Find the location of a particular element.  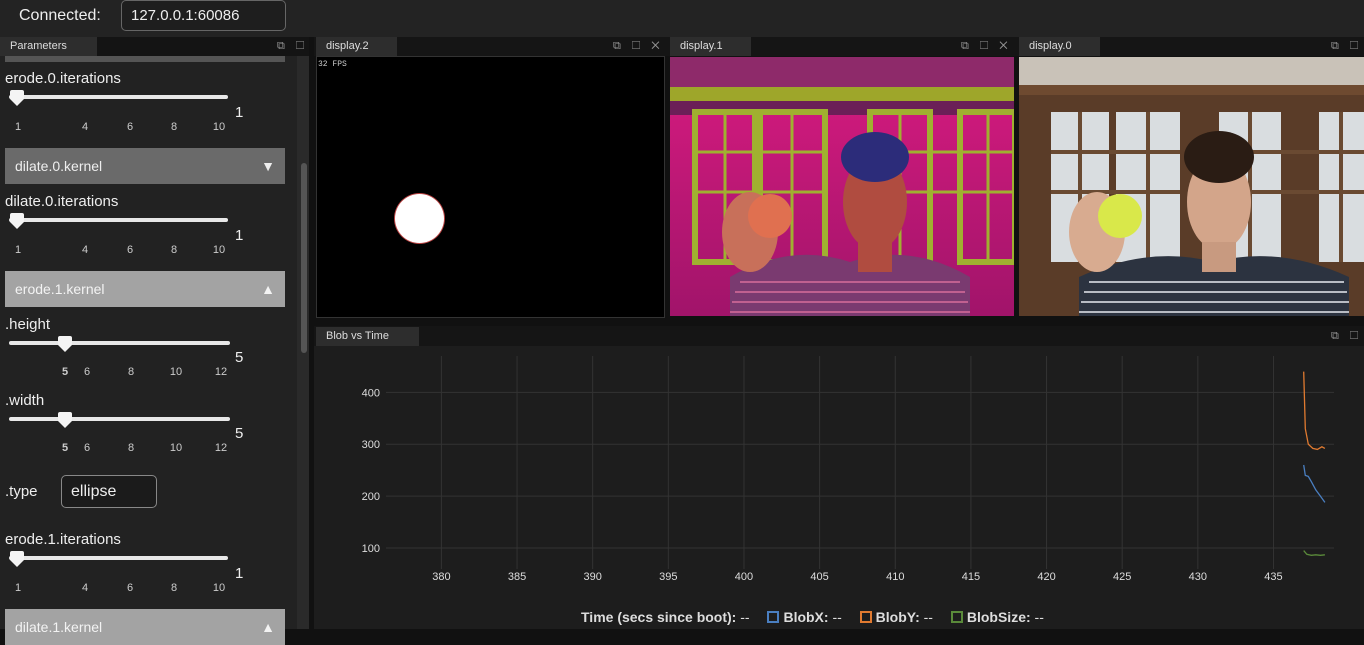

expand-arrow-icon: ▼ is located at coordinates (268, 166).